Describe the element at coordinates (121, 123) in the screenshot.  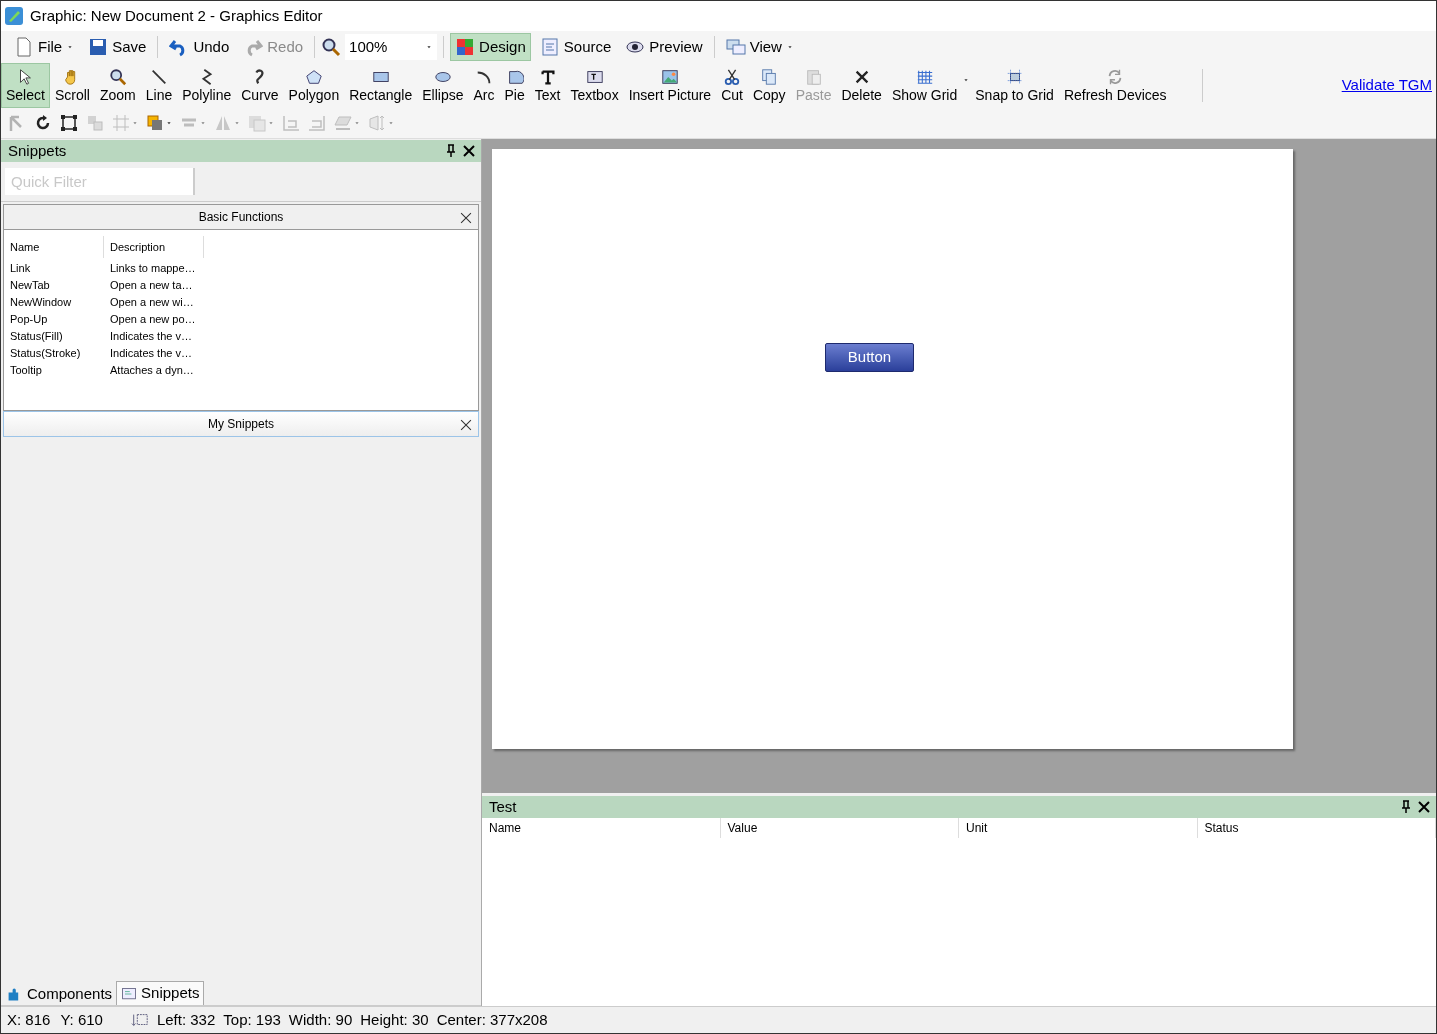
I see `align-grid-icon` at that location.